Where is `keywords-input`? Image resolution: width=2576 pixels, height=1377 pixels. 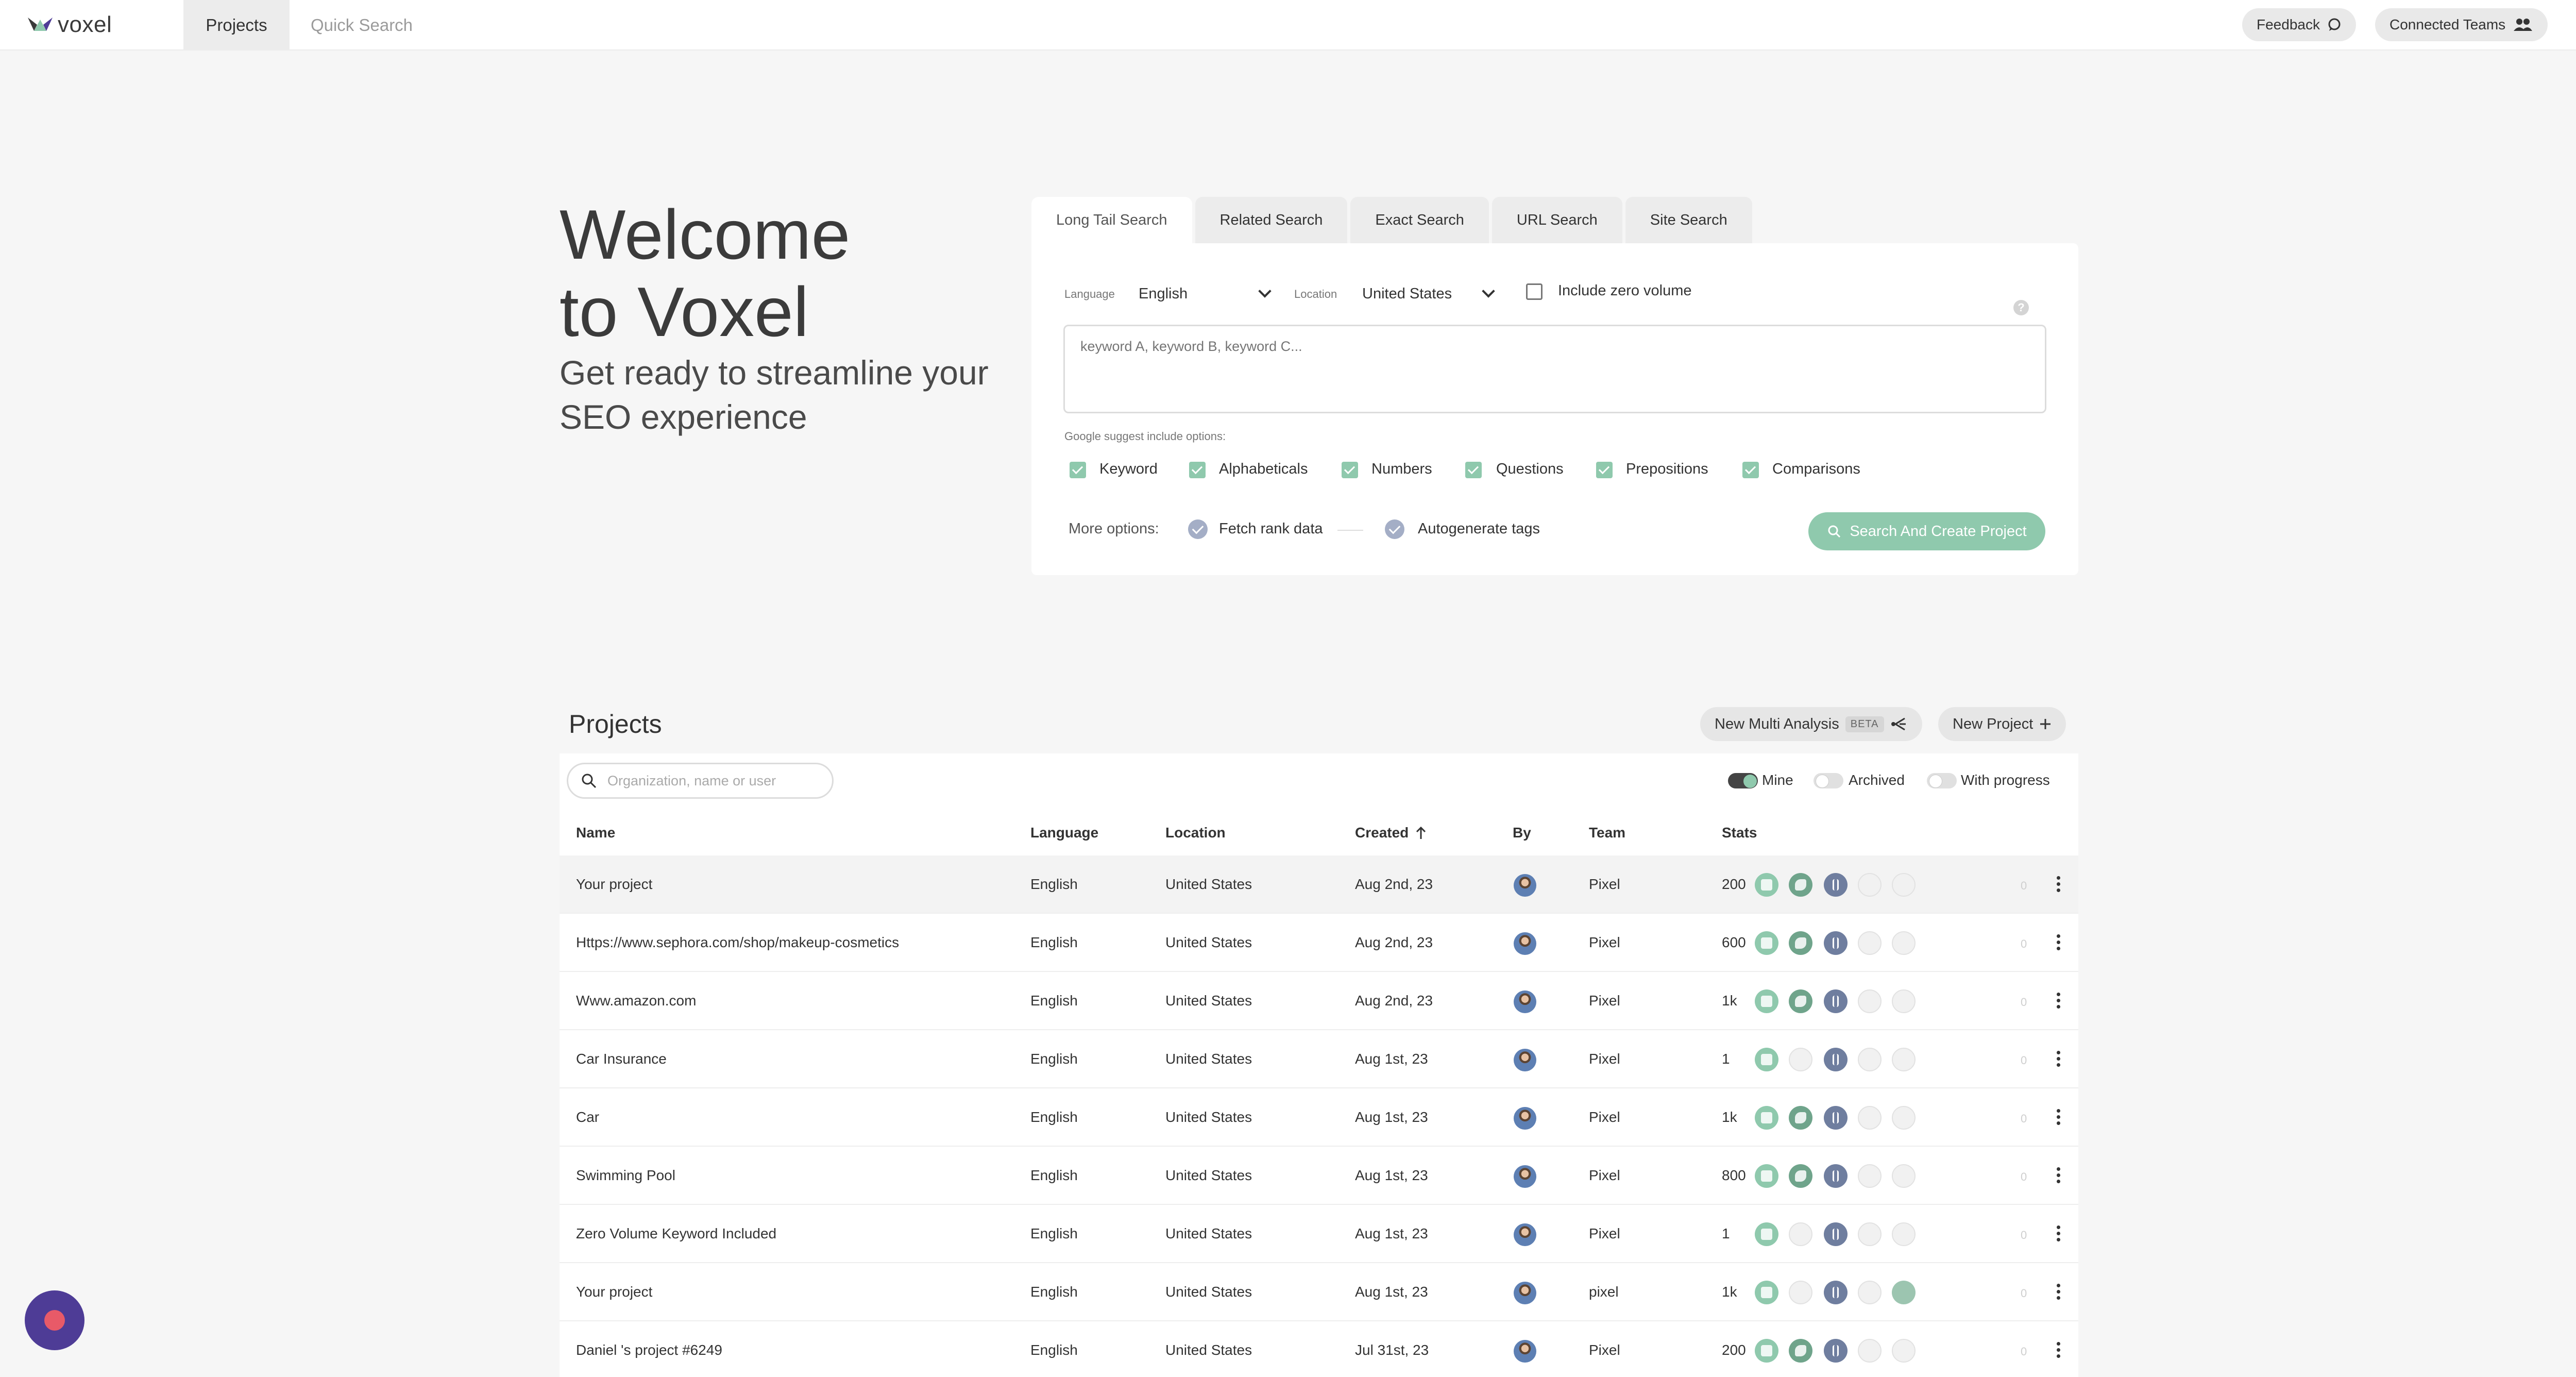 keywords-input is located at coordinates (1555, 369).